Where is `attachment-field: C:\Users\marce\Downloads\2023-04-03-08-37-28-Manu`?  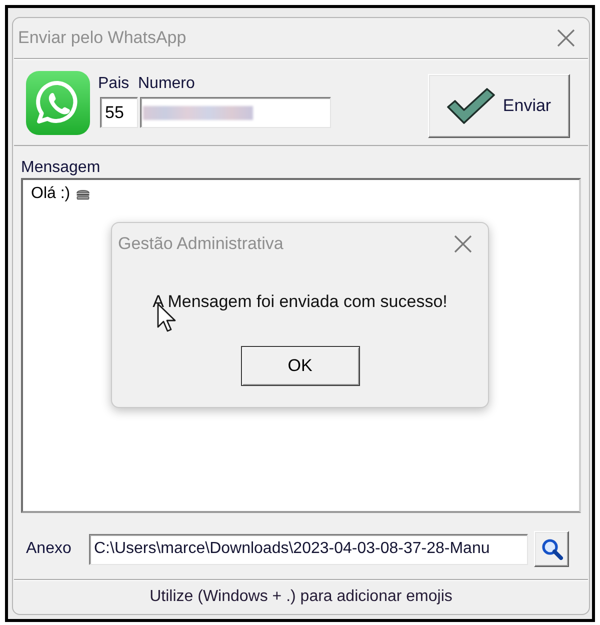
attachment-field: C:\Users\marce\Downloads\2023-04-03-08-37-28-Manu is located at coordinates (308, 549).